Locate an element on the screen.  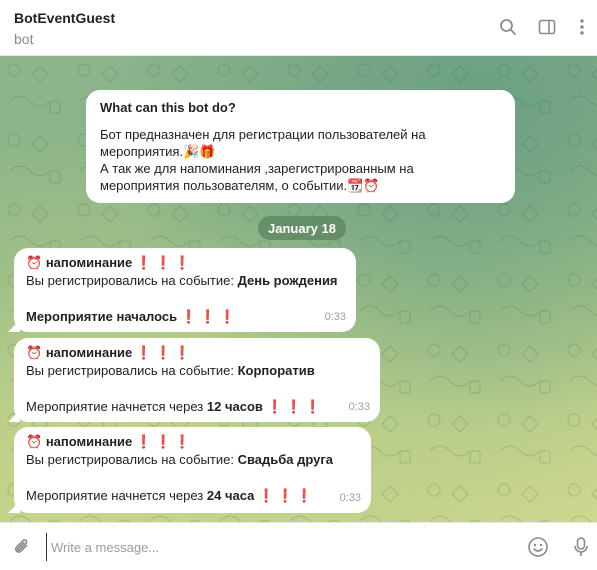
sidebar-icon is located at coordinates (547, 27).